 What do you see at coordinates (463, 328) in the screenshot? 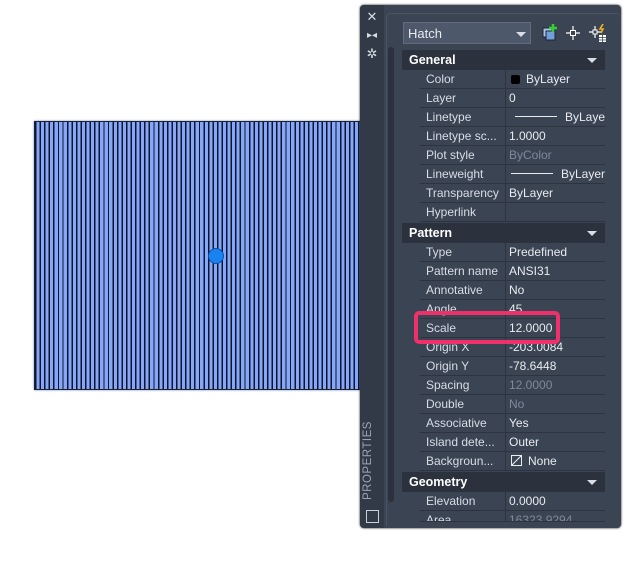
I see `property-label: Scale` at bounding box center [463, 328].